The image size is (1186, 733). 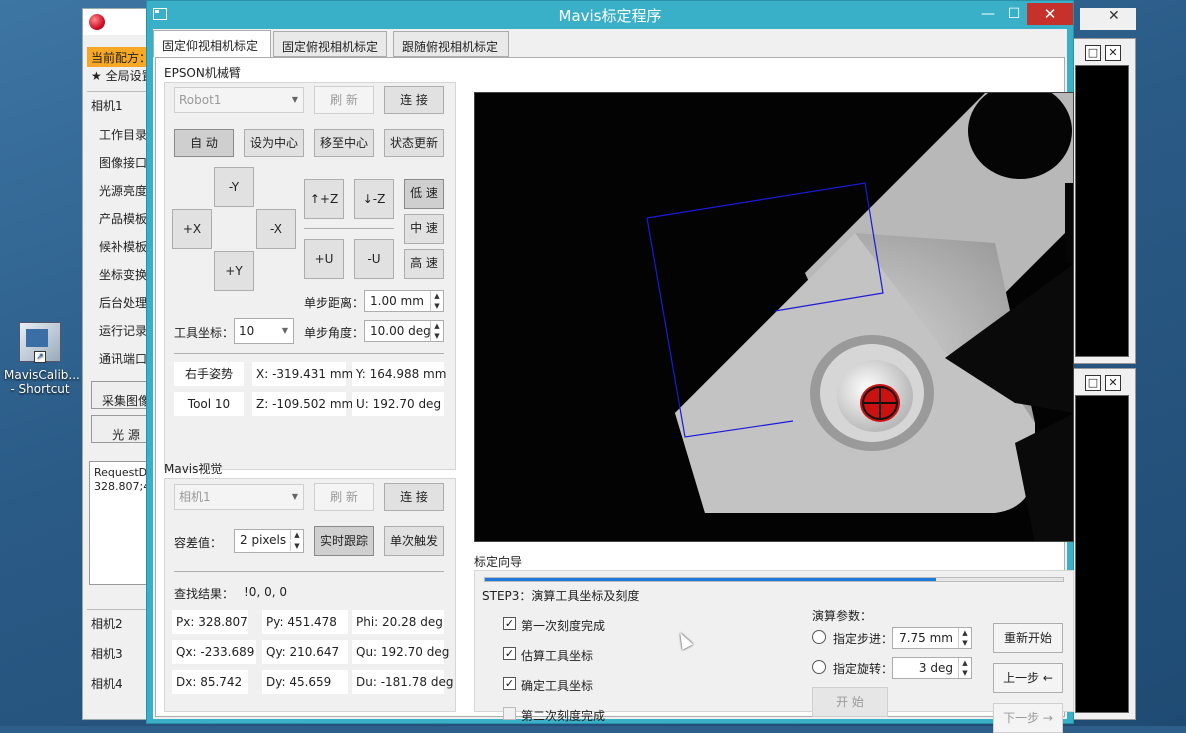 I want to click on tab-following-downward: 跟随俯视相机标定, so click(x=451, y=44).